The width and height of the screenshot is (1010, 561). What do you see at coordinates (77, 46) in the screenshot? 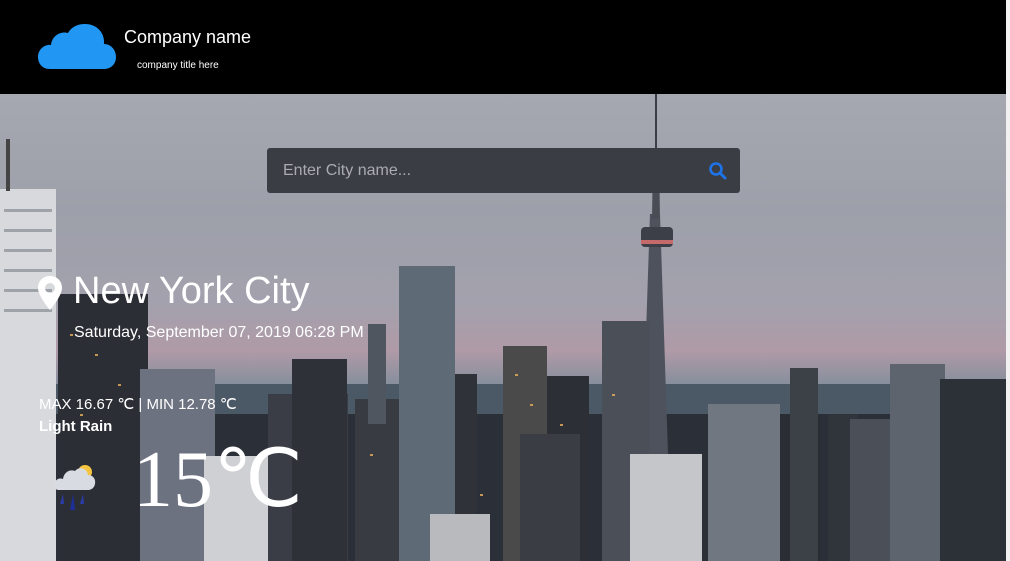
I see `cloud-icon` at bounding box center [77, 46].